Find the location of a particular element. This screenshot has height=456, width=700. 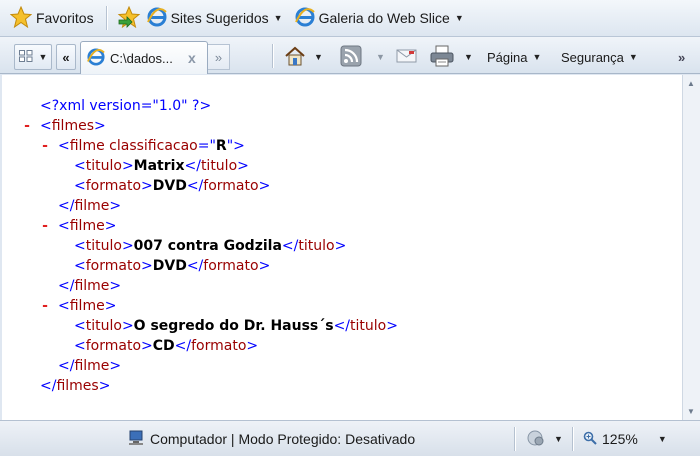

fav-item-label: Sites Sugeridos is located at coordinates (219, 18).